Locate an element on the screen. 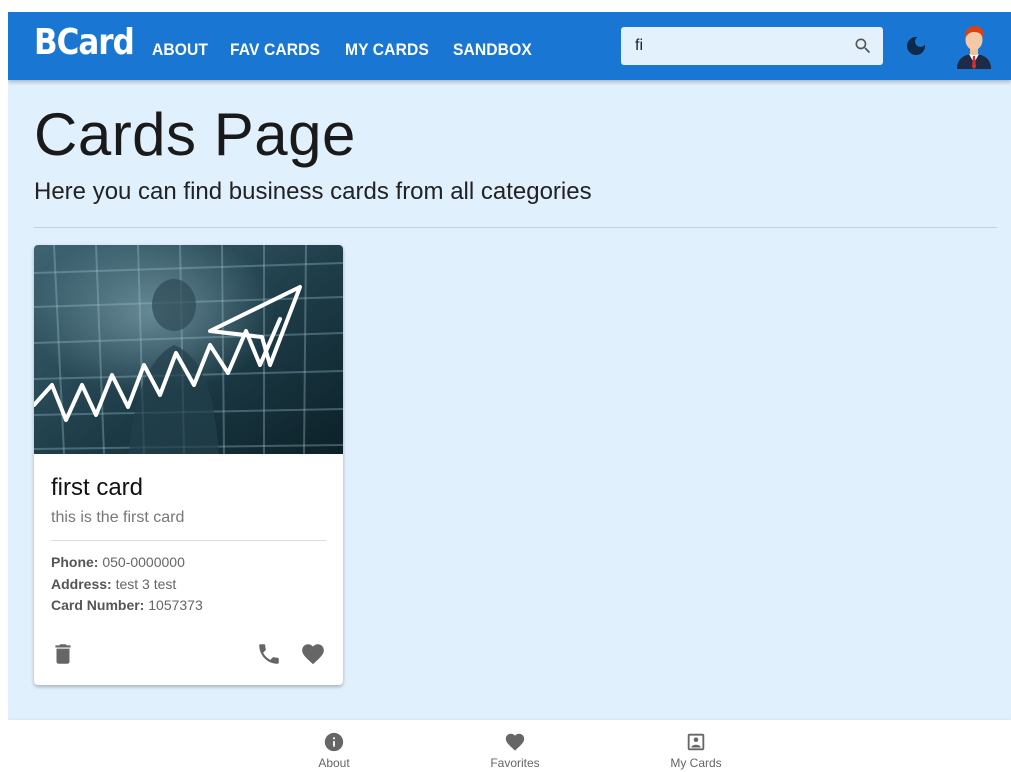 The width and height of the screenshot is (1011, 772). card-phone-row: Phone: 050-0000000 is located at coordinates (127, 563).